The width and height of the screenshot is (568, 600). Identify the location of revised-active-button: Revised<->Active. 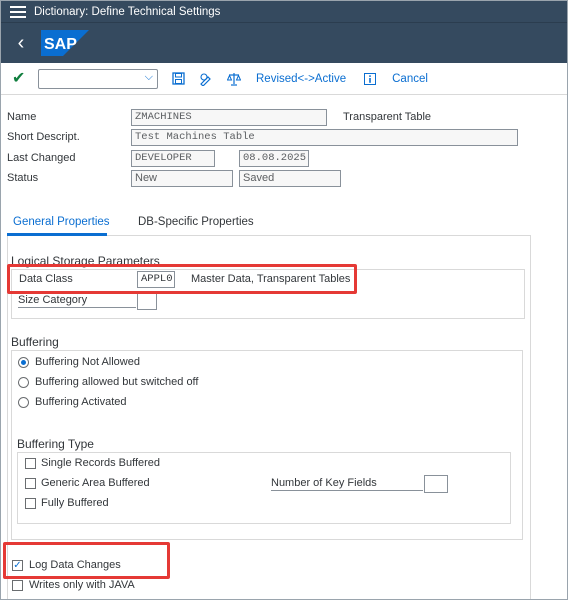
(301, 79).